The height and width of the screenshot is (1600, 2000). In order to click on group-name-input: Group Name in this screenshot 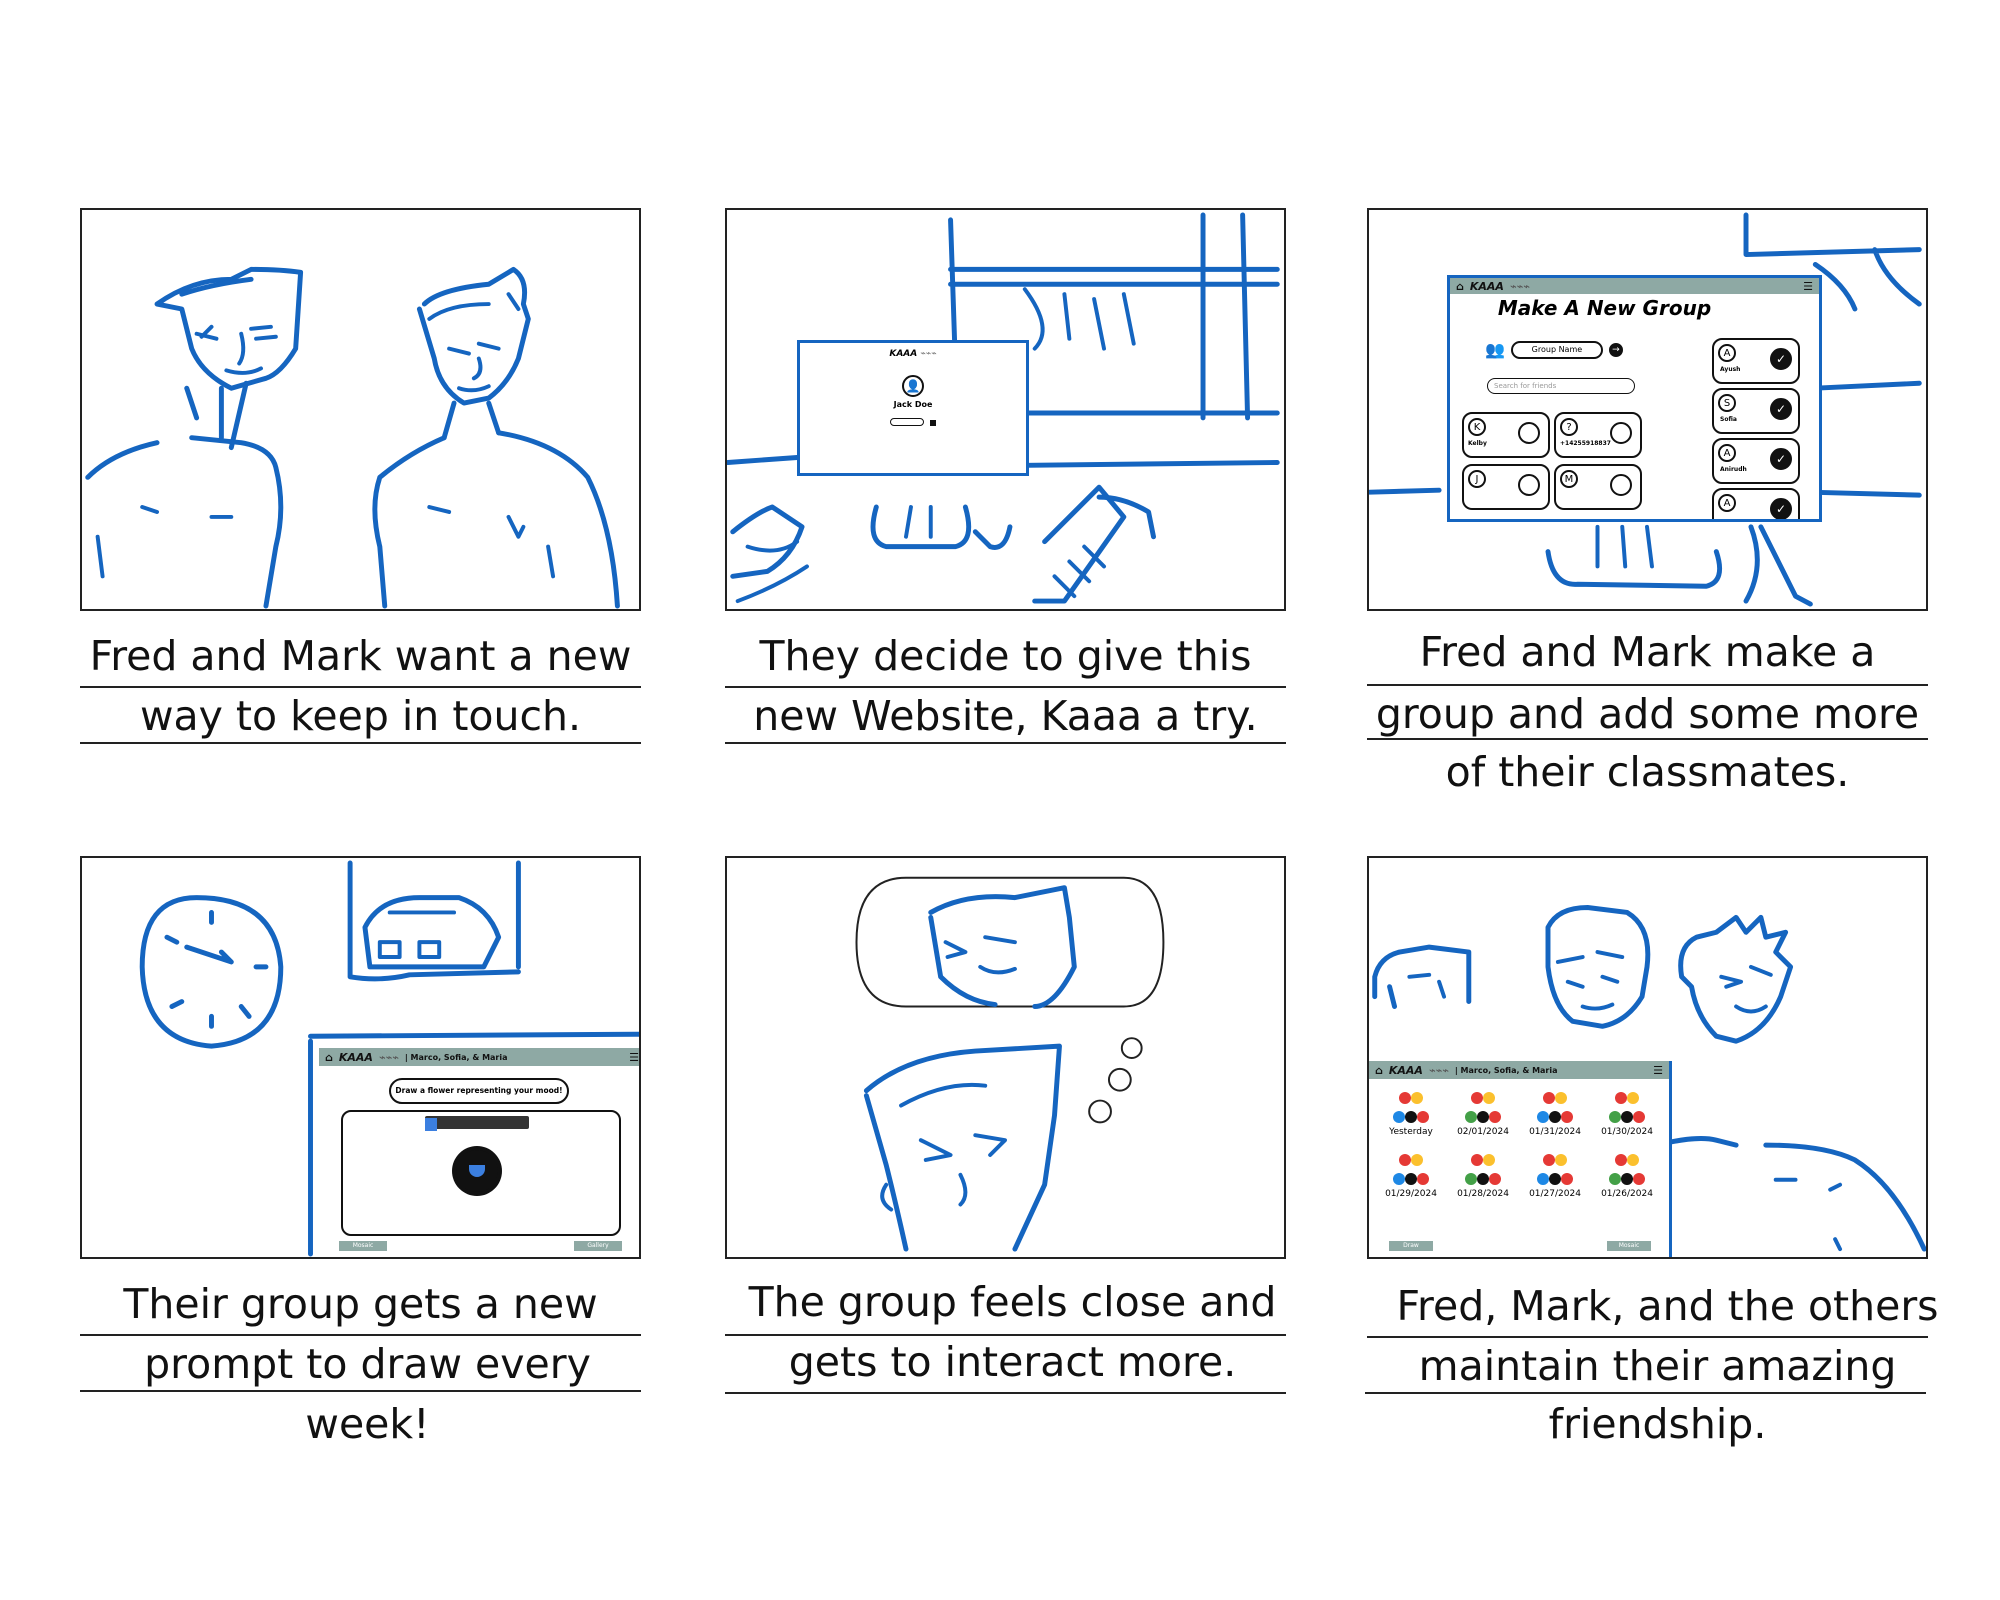, I will do `click(1556, 349)`.